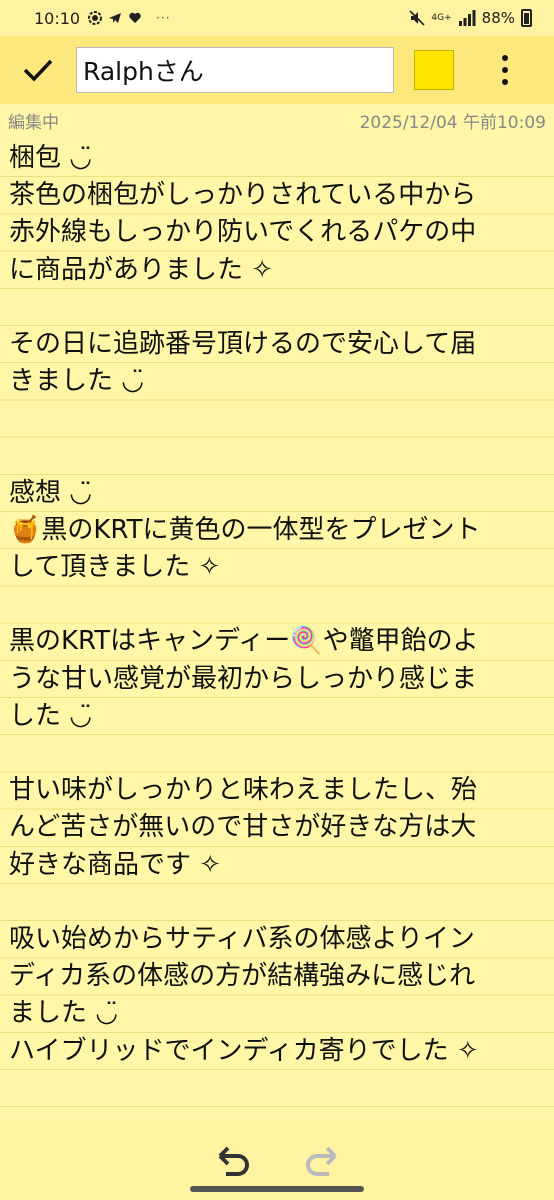 This screenshot has height=1200, width=554. I want to click on note-line: ハイブリッドでインディカ寄りでした ✧, so click(244, 1050).